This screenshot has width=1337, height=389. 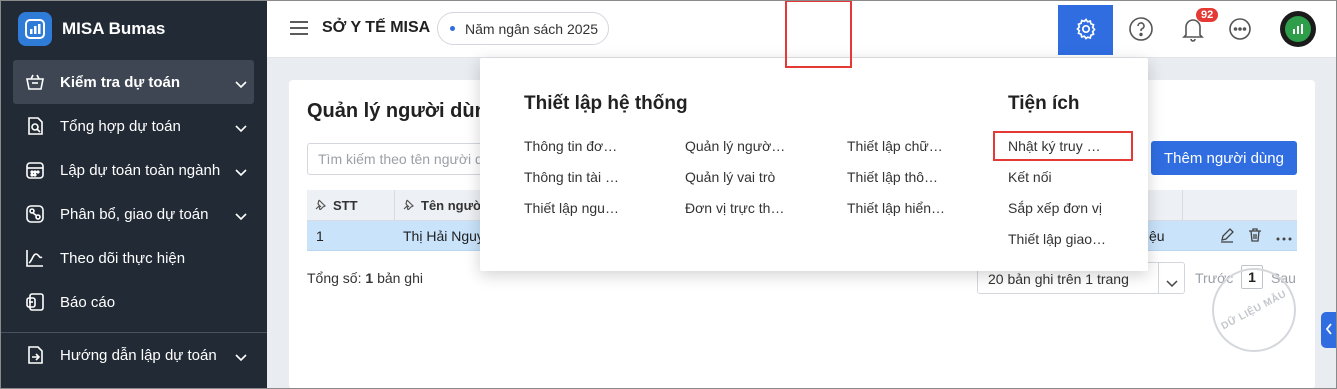 What do you see at coordinates (1207, 15) in the screenshot?
I see `notification-badge: 92` at bounding box center [1207, 15].